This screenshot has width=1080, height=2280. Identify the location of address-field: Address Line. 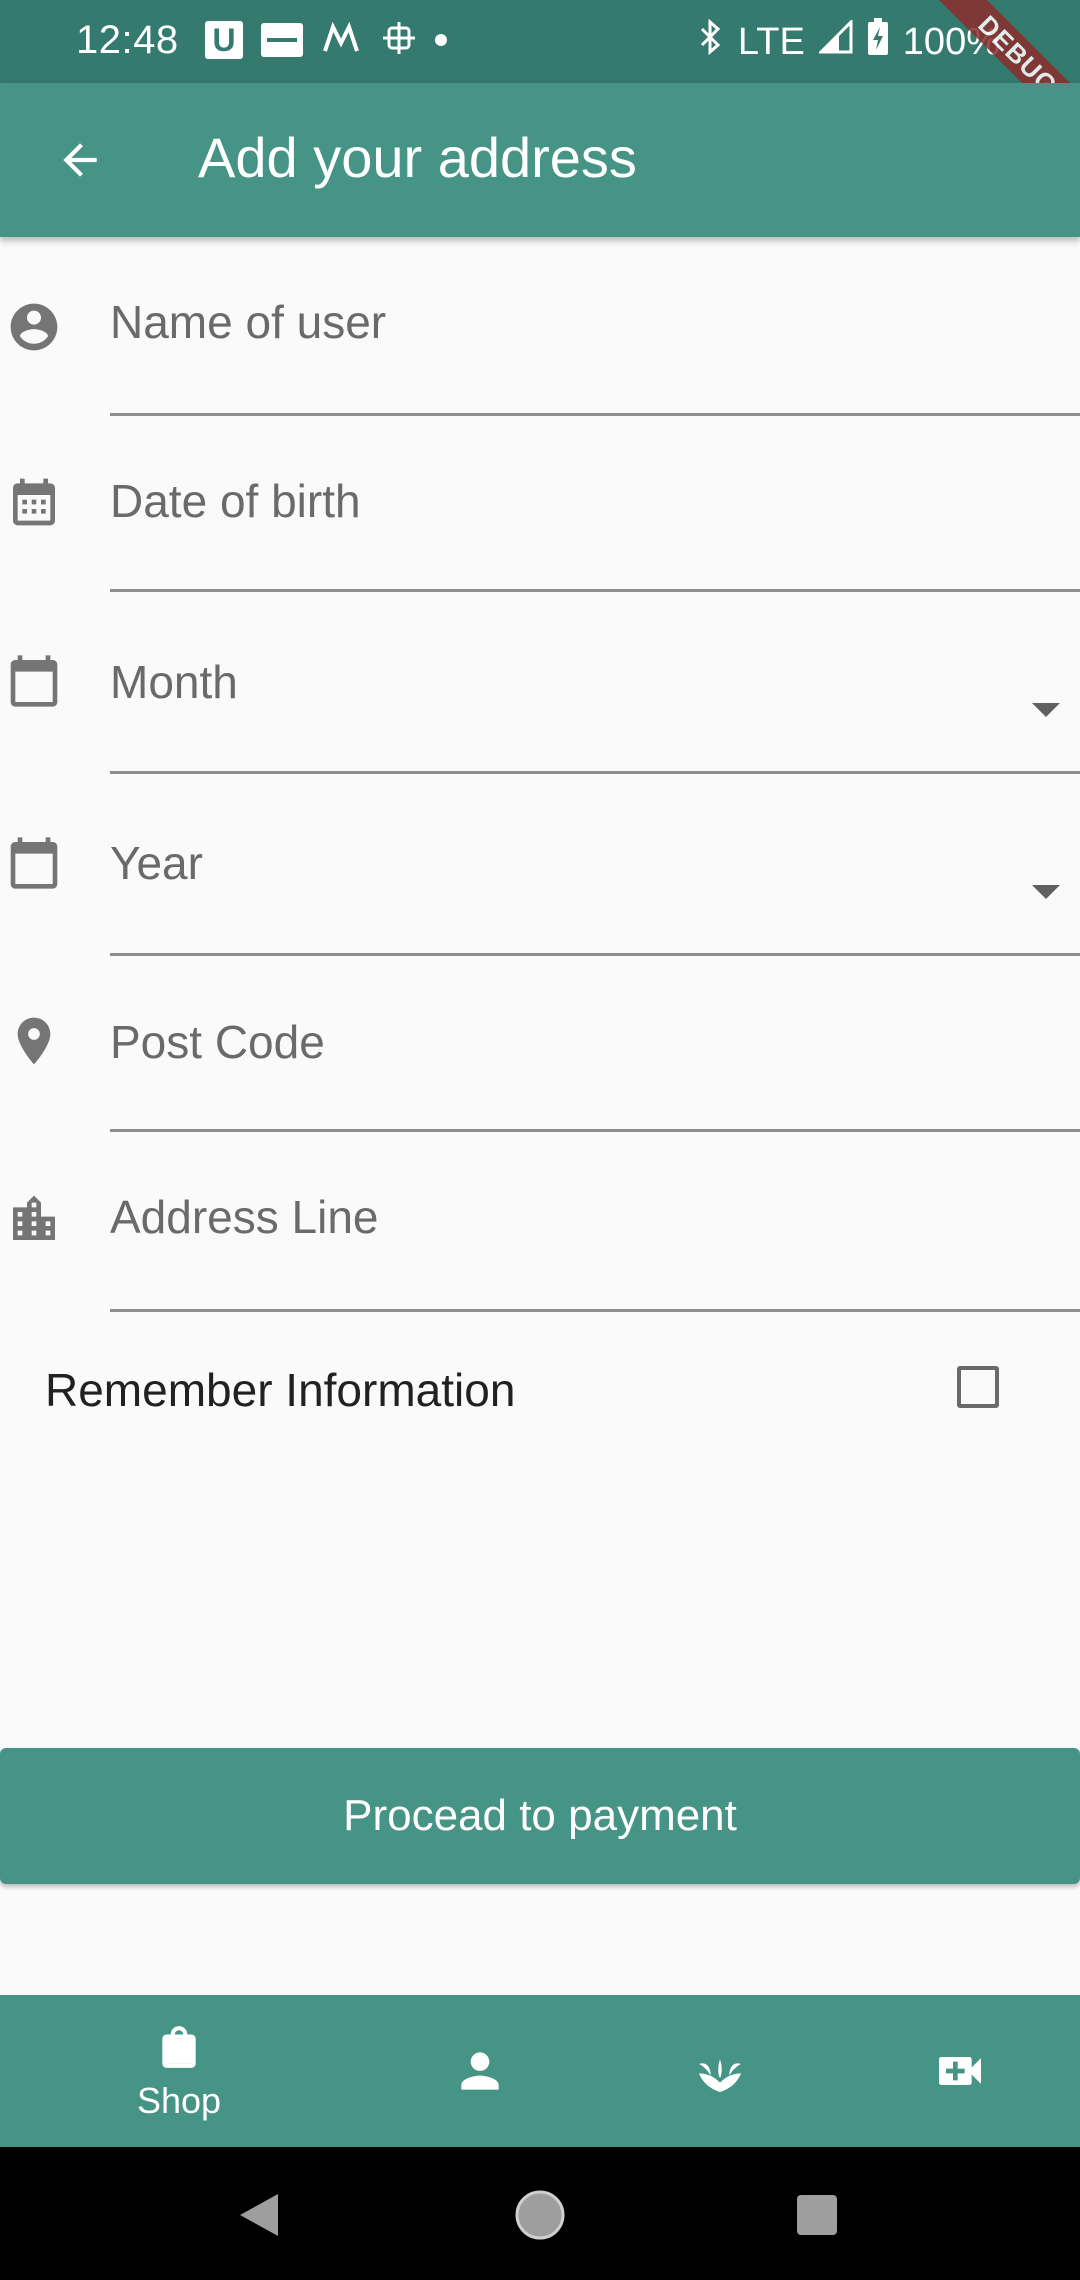
(595, 1222).